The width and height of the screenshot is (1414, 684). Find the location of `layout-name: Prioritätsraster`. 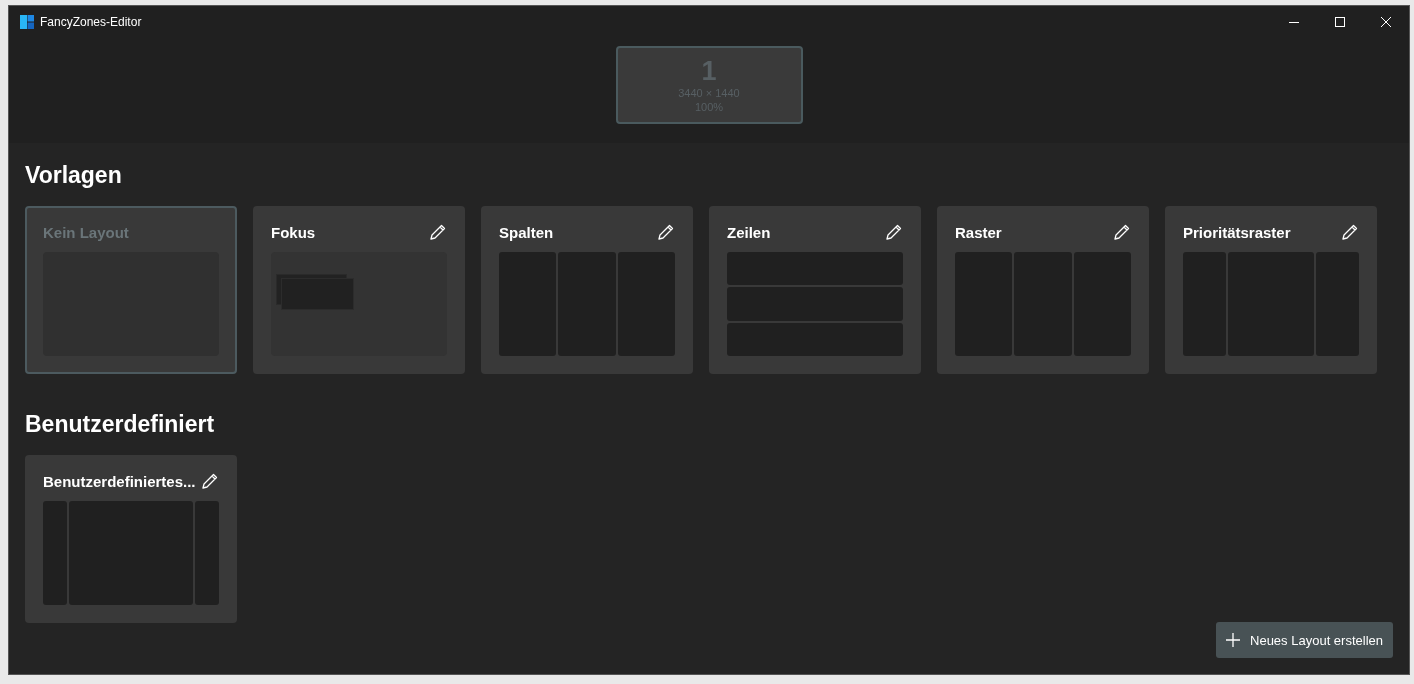

layout-name: Prioritätsraster is located at coordinates (1237, 232).